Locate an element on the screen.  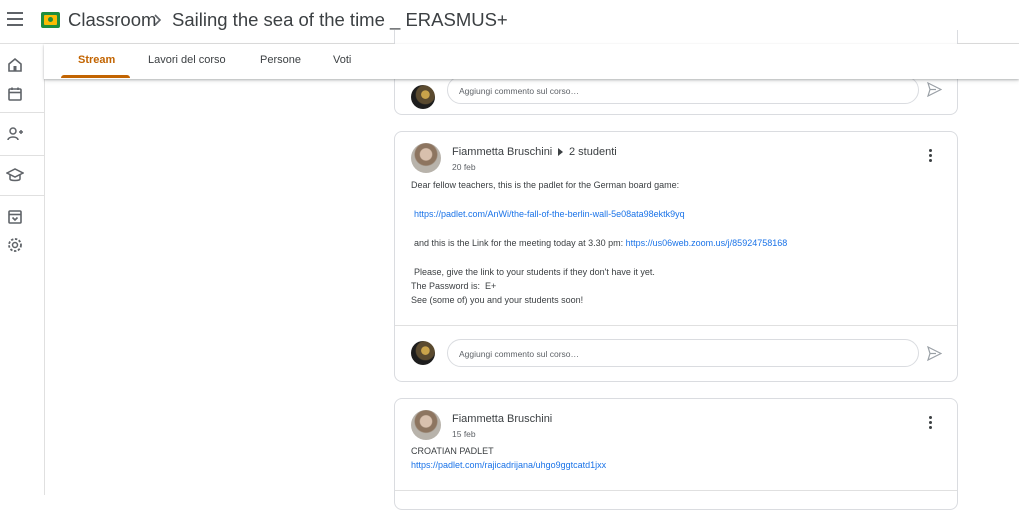
home-icon is located at coordinates (15, 65).